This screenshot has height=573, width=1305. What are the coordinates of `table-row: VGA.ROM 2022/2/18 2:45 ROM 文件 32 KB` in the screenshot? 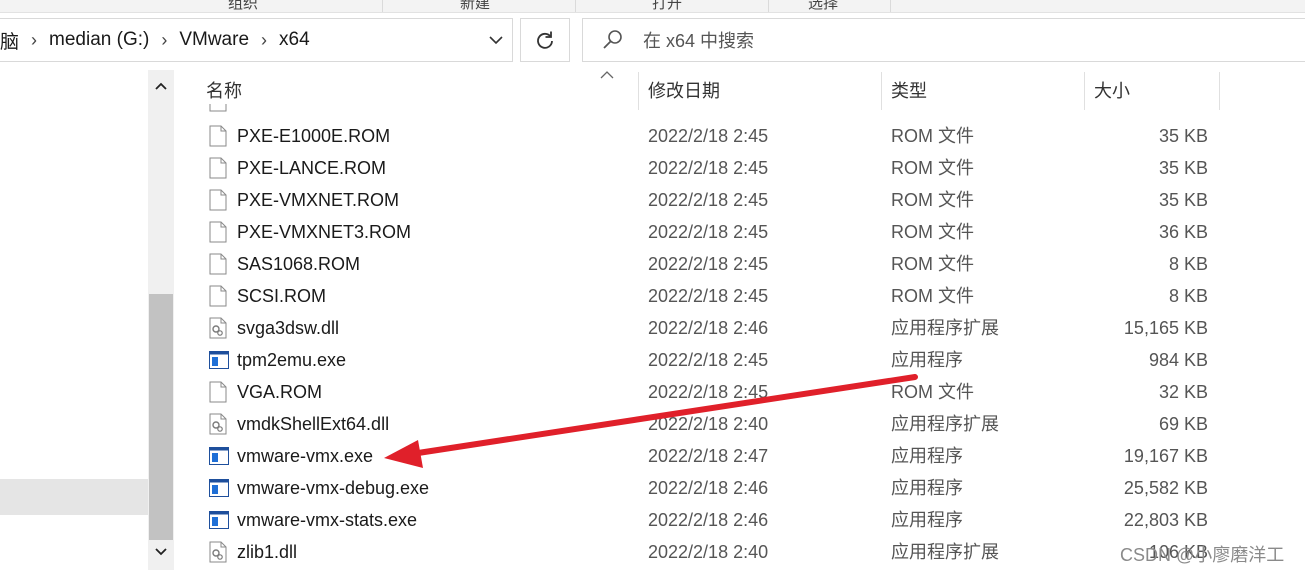 It's located at (705, 392).